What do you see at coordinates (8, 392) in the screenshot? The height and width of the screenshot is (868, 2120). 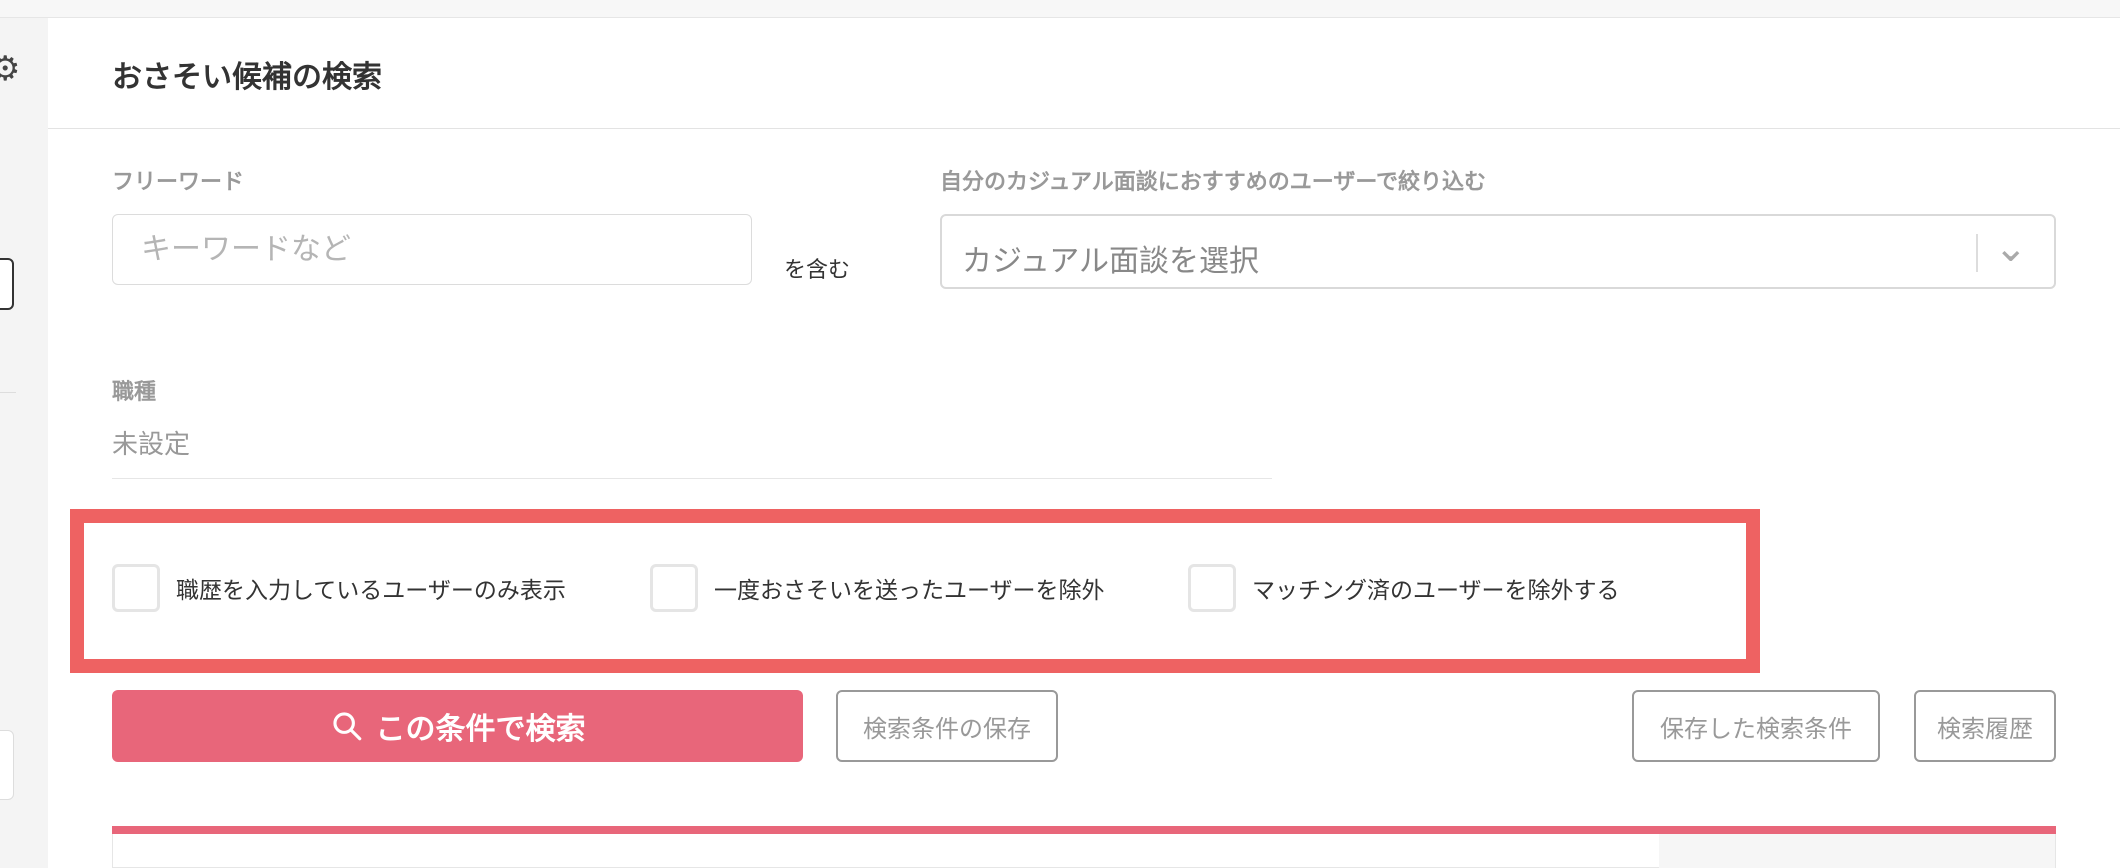 I see `sidebar-divider` at bounding box center [8, 392].